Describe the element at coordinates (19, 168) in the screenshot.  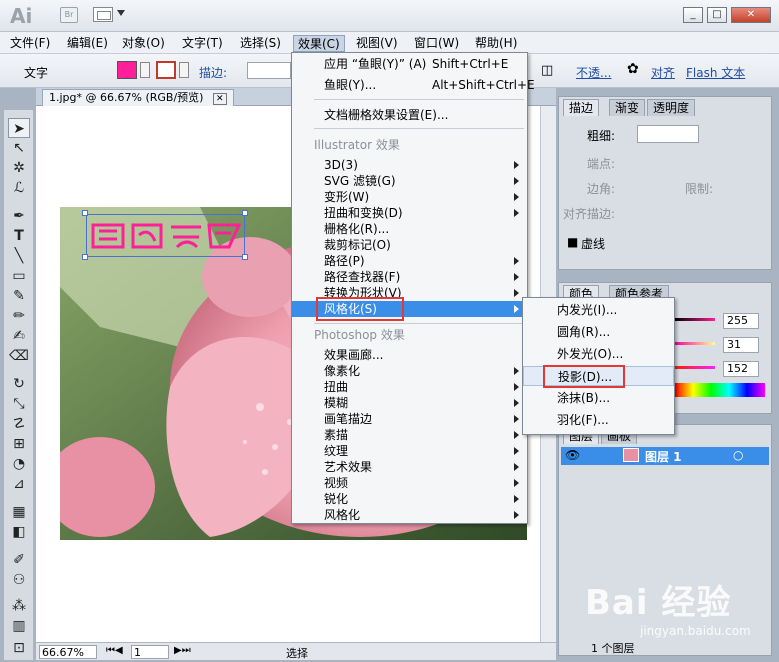
I see `magic-wand-icon: ✲` at that location.